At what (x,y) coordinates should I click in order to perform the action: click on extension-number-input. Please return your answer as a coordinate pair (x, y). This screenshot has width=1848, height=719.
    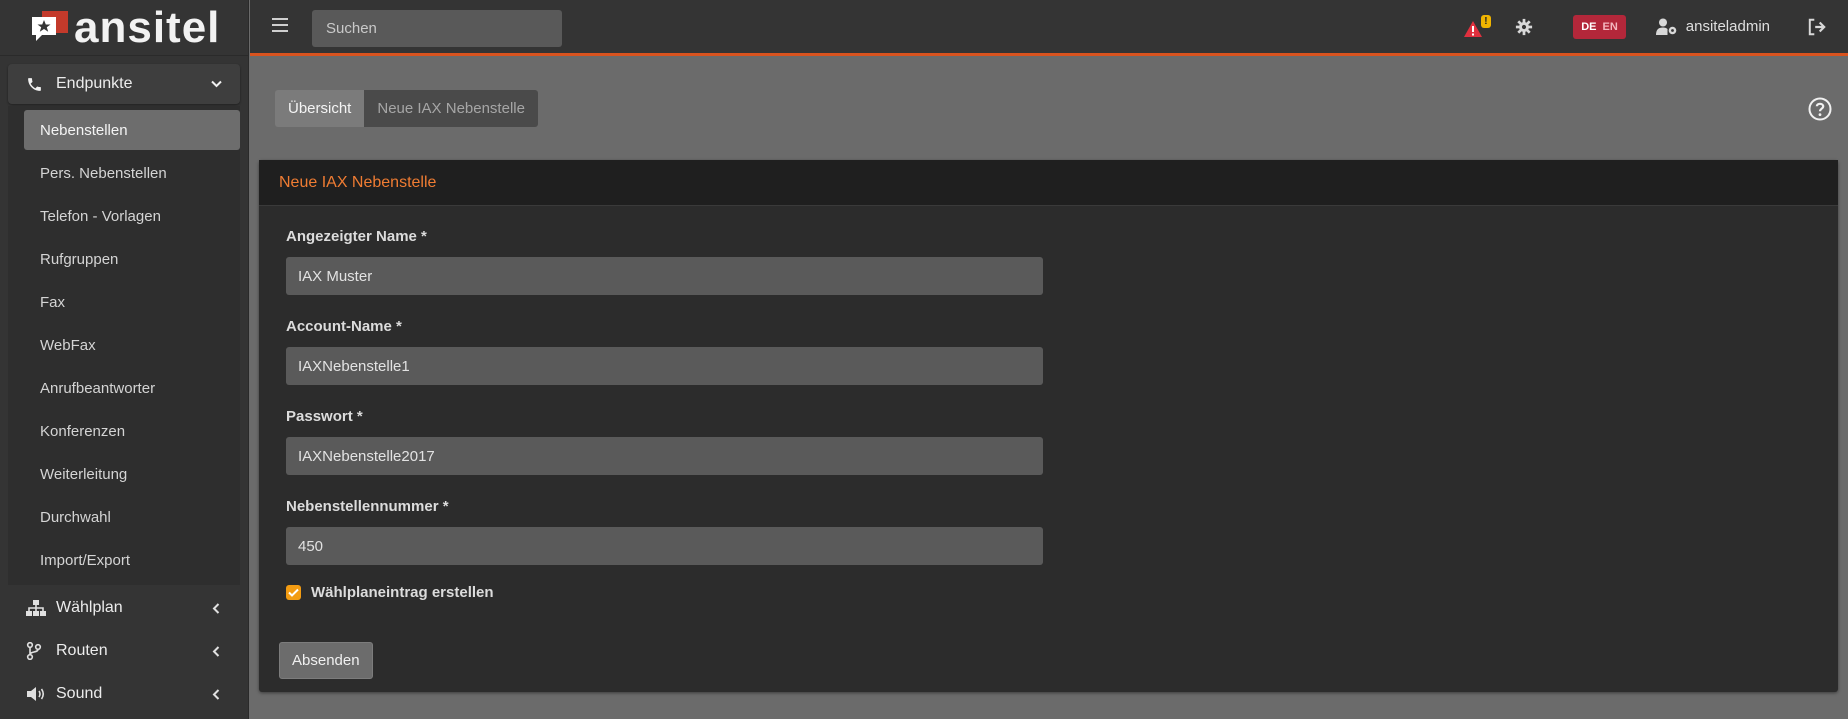
    Looking at the image, I should click on (664, 546).